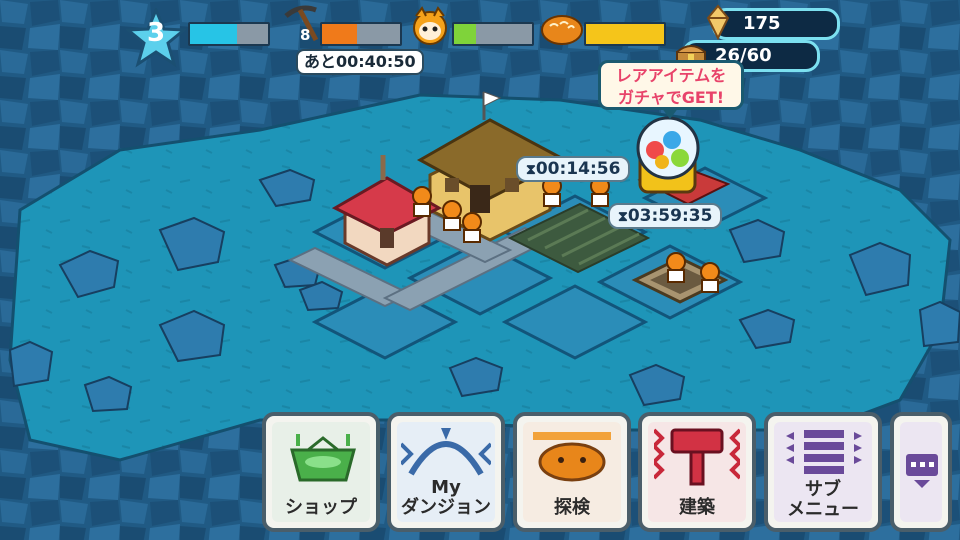 This screenshot has height=540, width=960. Describe the element at coordinates (823, 499) in the screenshot. I see `submenu-label: サブ メニュー` at that location.